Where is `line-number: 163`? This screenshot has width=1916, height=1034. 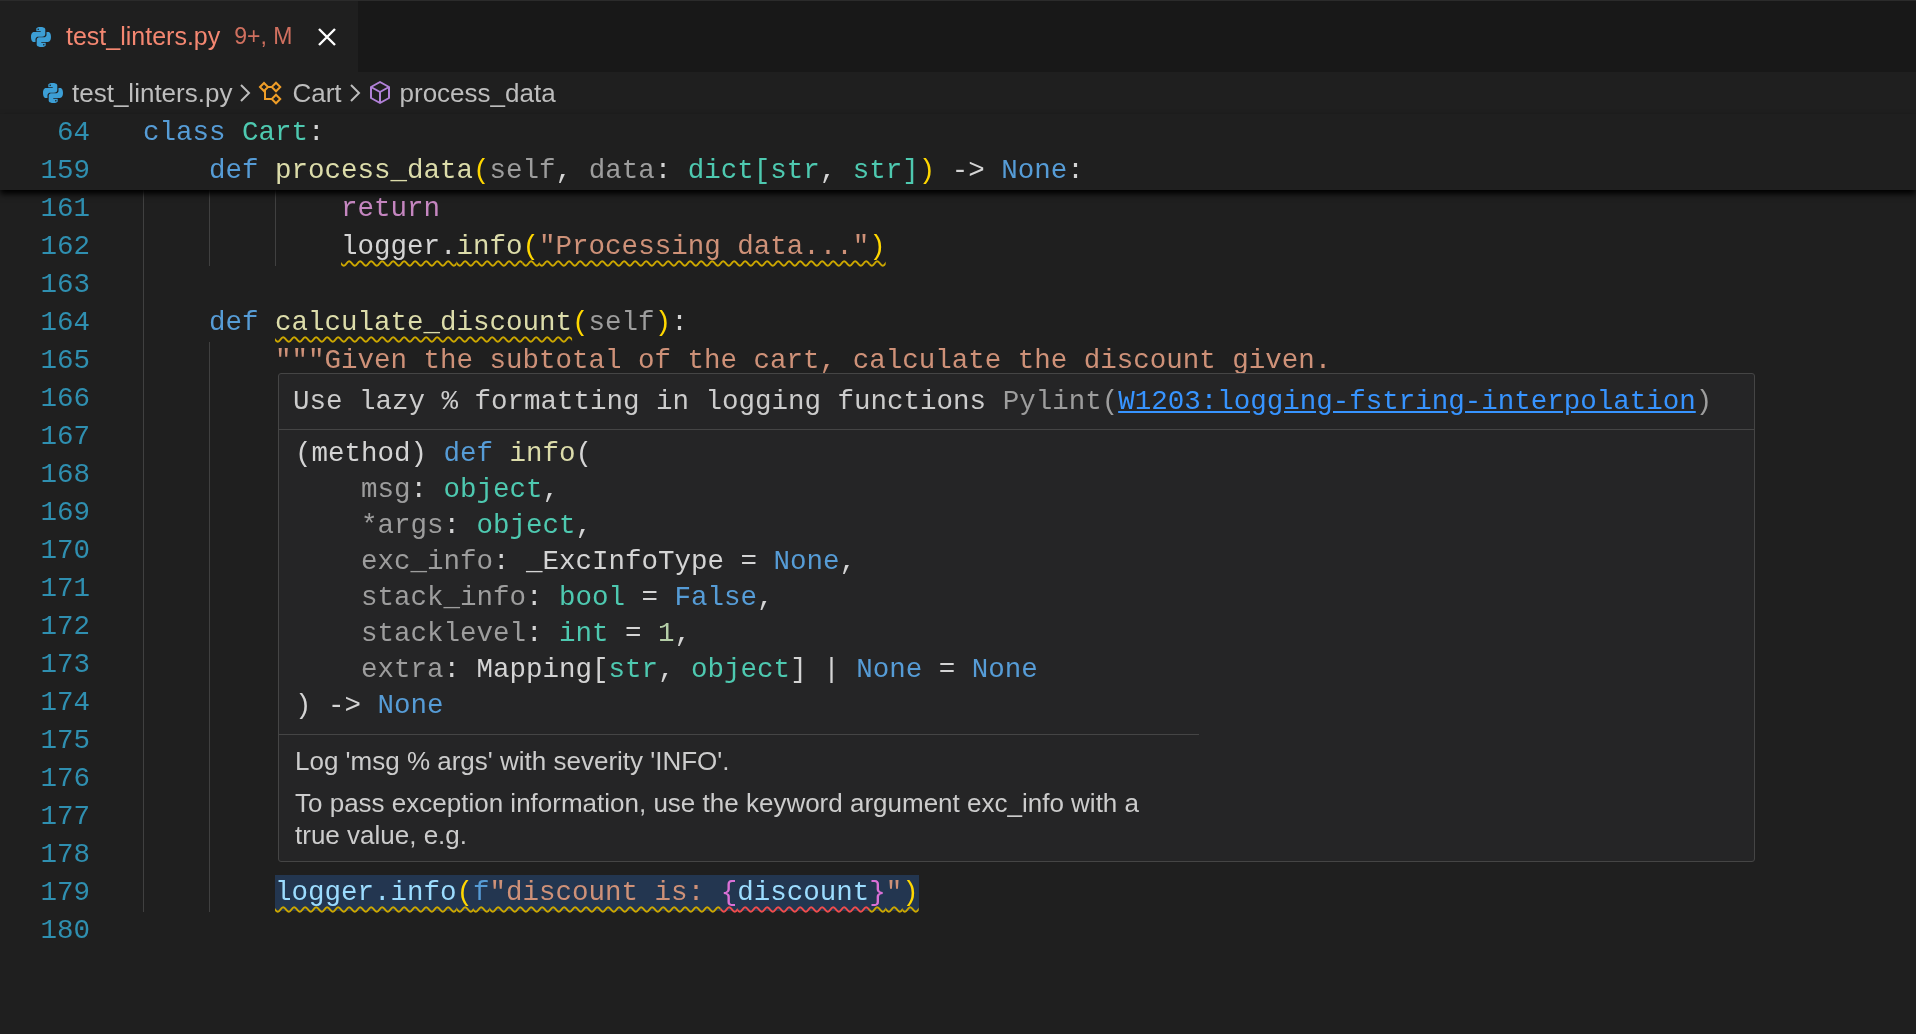 line-number: 163 is located at coordinates (64, 285).